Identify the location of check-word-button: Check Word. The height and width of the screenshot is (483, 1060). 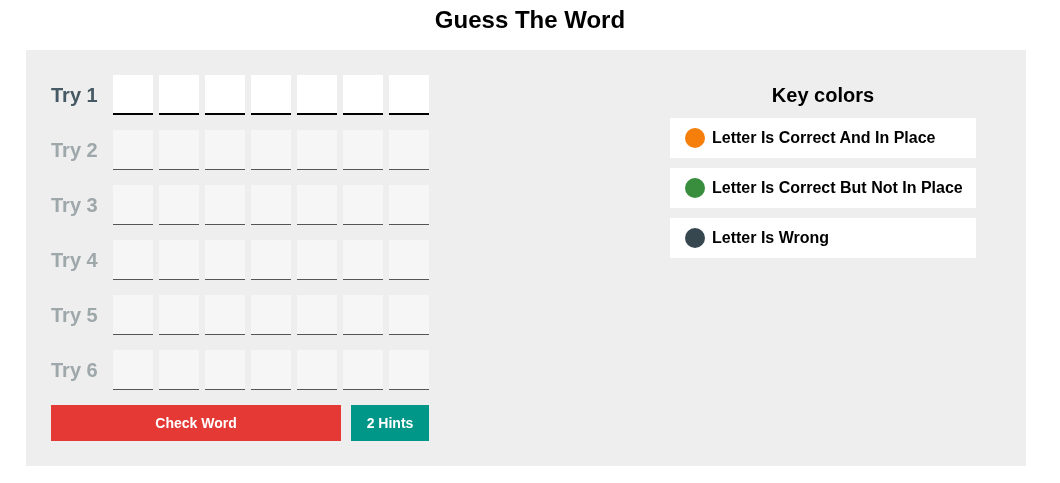
(196, 423).